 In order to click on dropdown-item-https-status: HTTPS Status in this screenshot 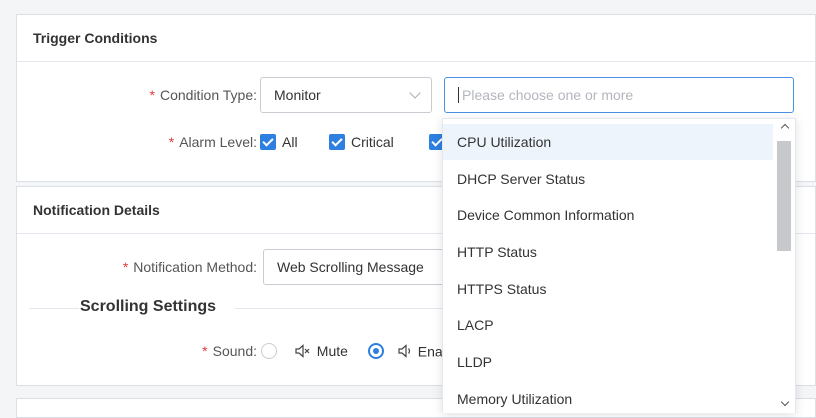, I will do `click(608, 289)`.